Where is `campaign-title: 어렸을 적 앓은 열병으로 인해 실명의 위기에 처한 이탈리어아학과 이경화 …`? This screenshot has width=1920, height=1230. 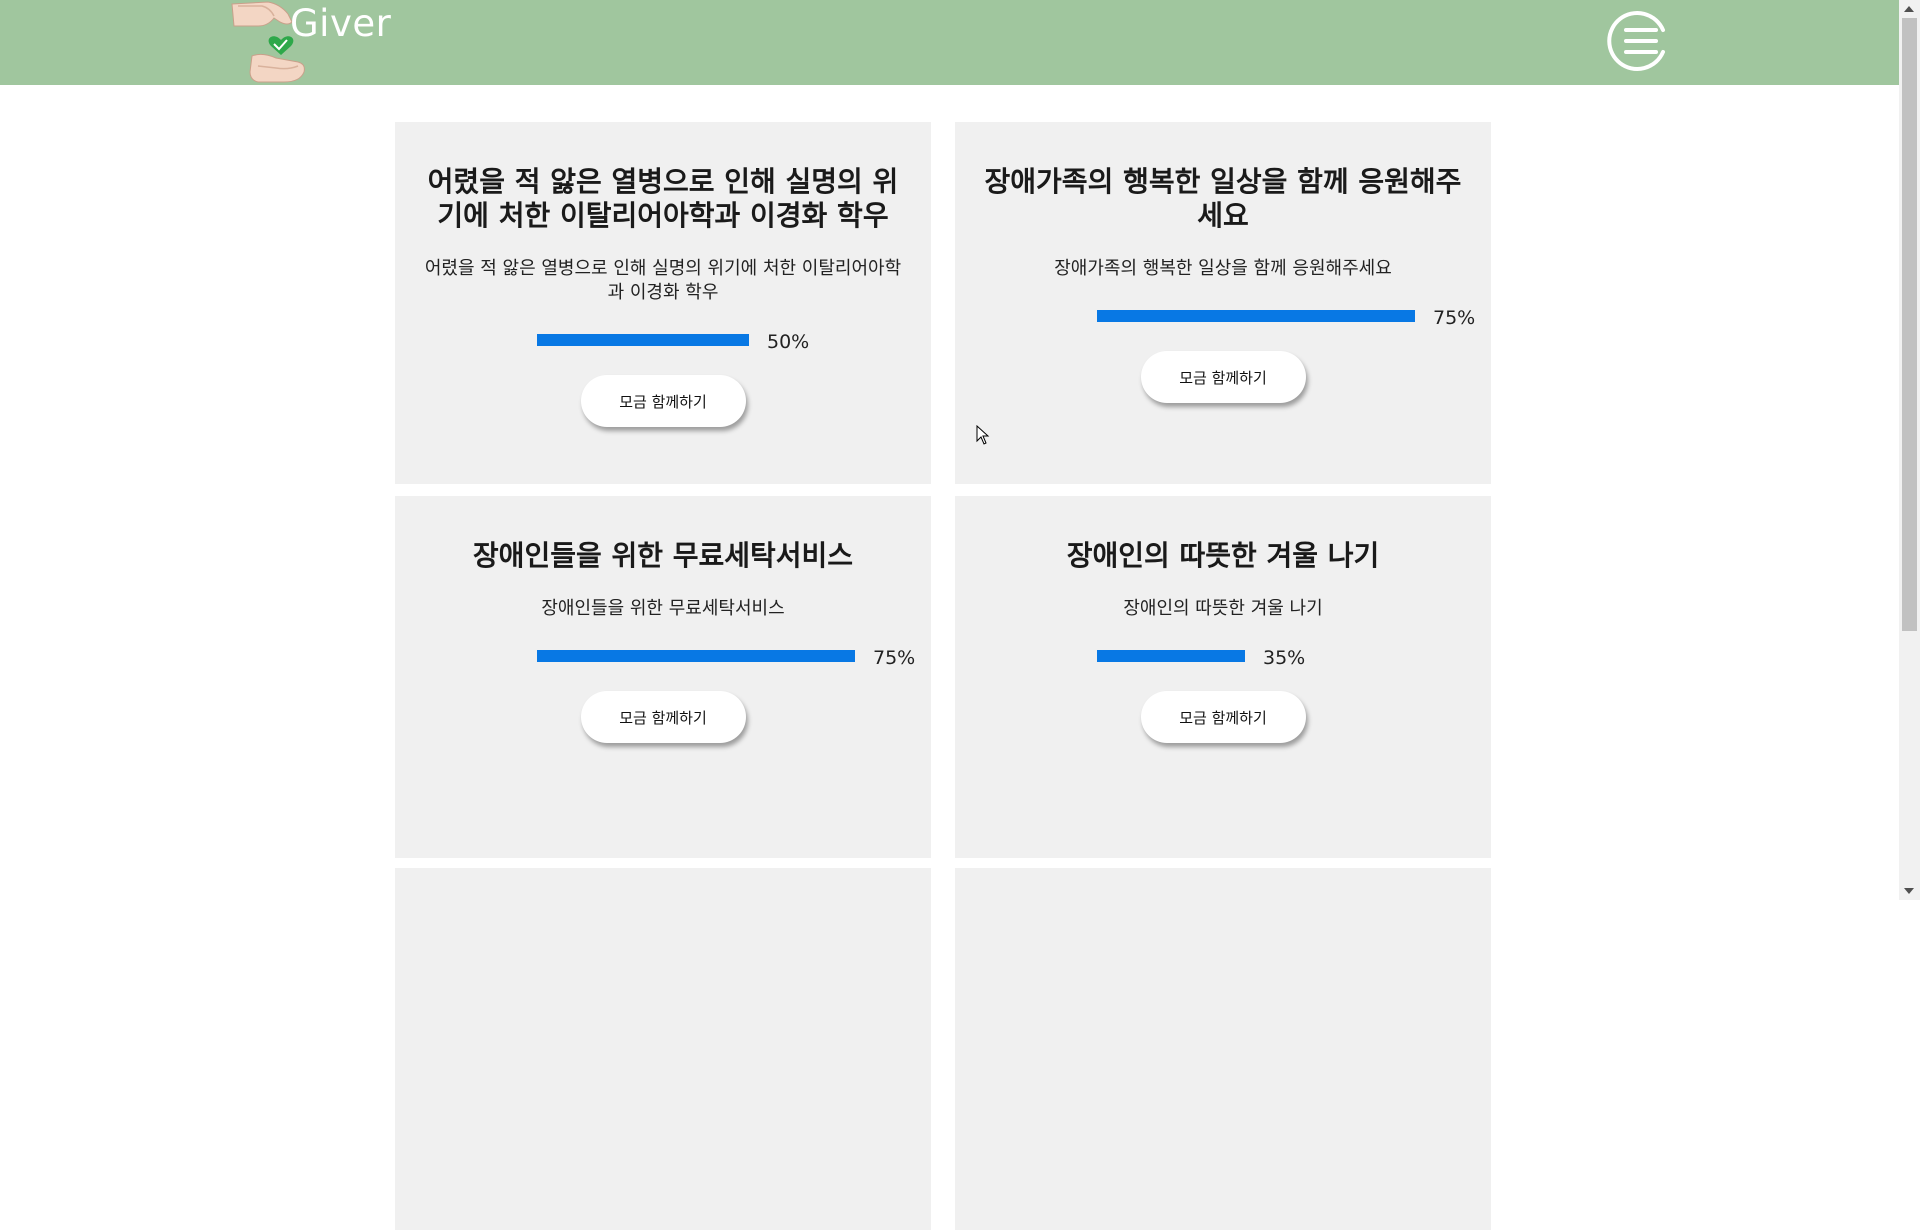 campaign-title: 어렸을 적 앓은 열병으로 인해 실명의 위기에 처한 이탈리어아학과 이경화 … is located at coordinates (663, 198).